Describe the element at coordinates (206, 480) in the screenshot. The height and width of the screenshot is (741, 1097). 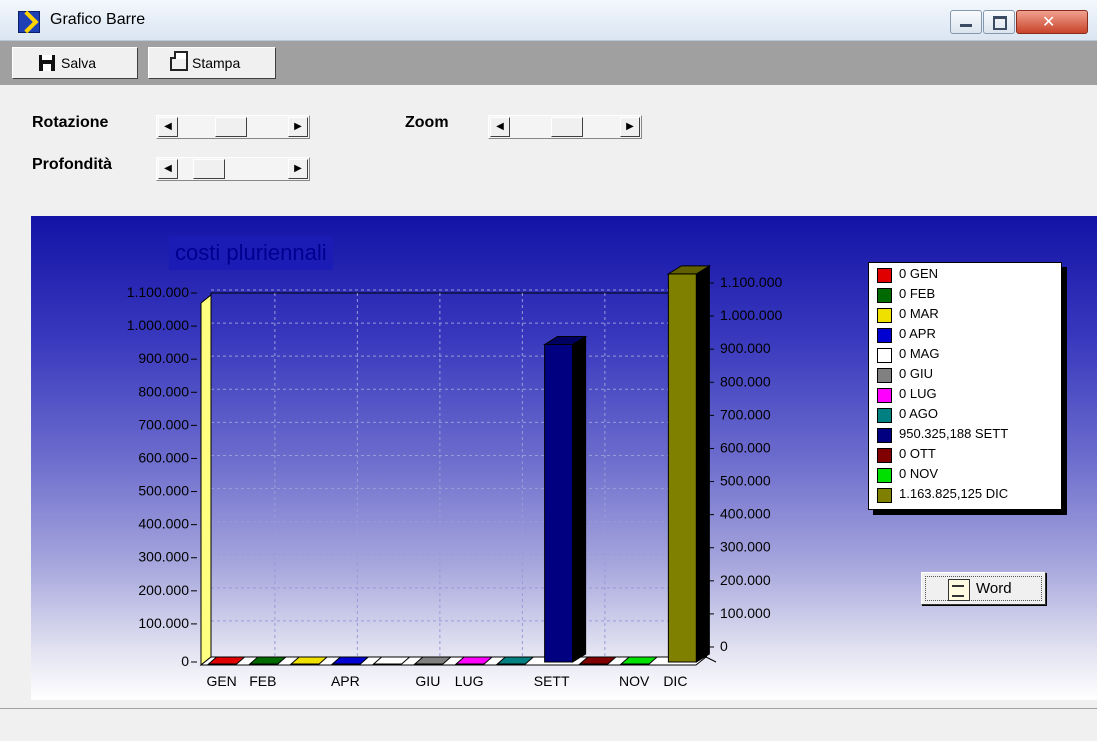
I see `left-side-wall` at that location.